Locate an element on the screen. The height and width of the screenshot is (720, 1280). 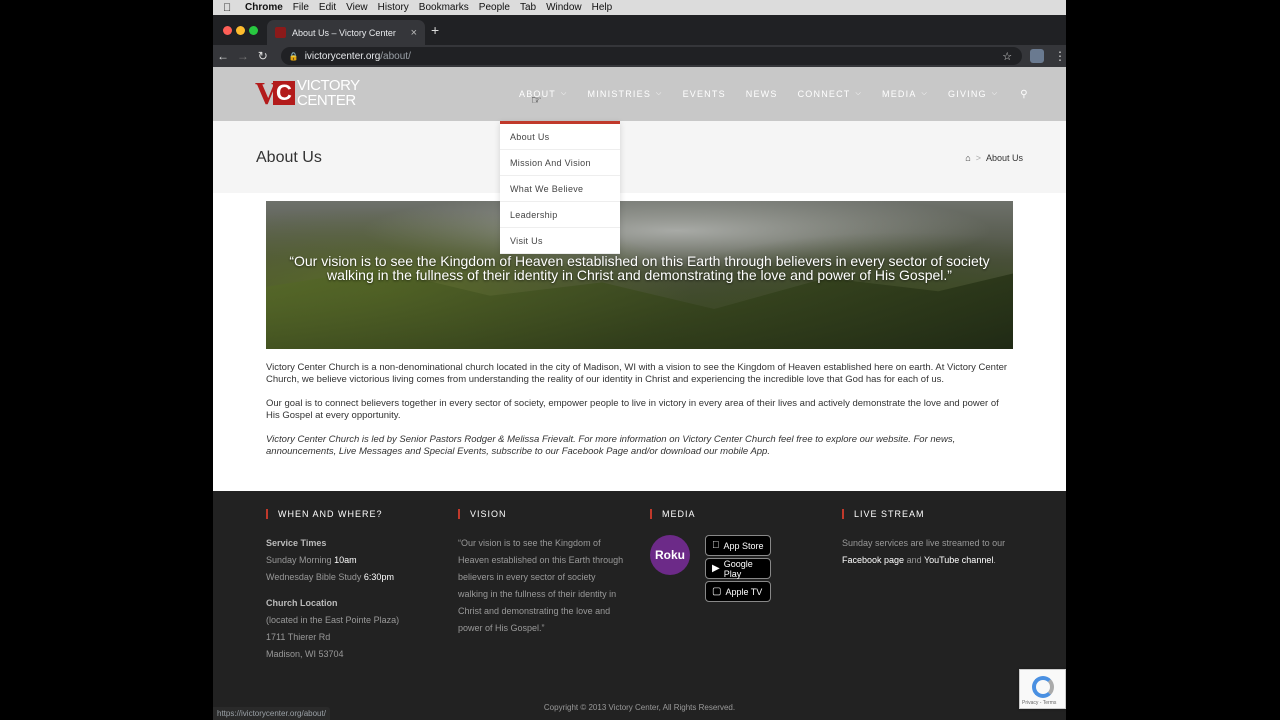
back-icon: ← is located at coordinates (223, 56).